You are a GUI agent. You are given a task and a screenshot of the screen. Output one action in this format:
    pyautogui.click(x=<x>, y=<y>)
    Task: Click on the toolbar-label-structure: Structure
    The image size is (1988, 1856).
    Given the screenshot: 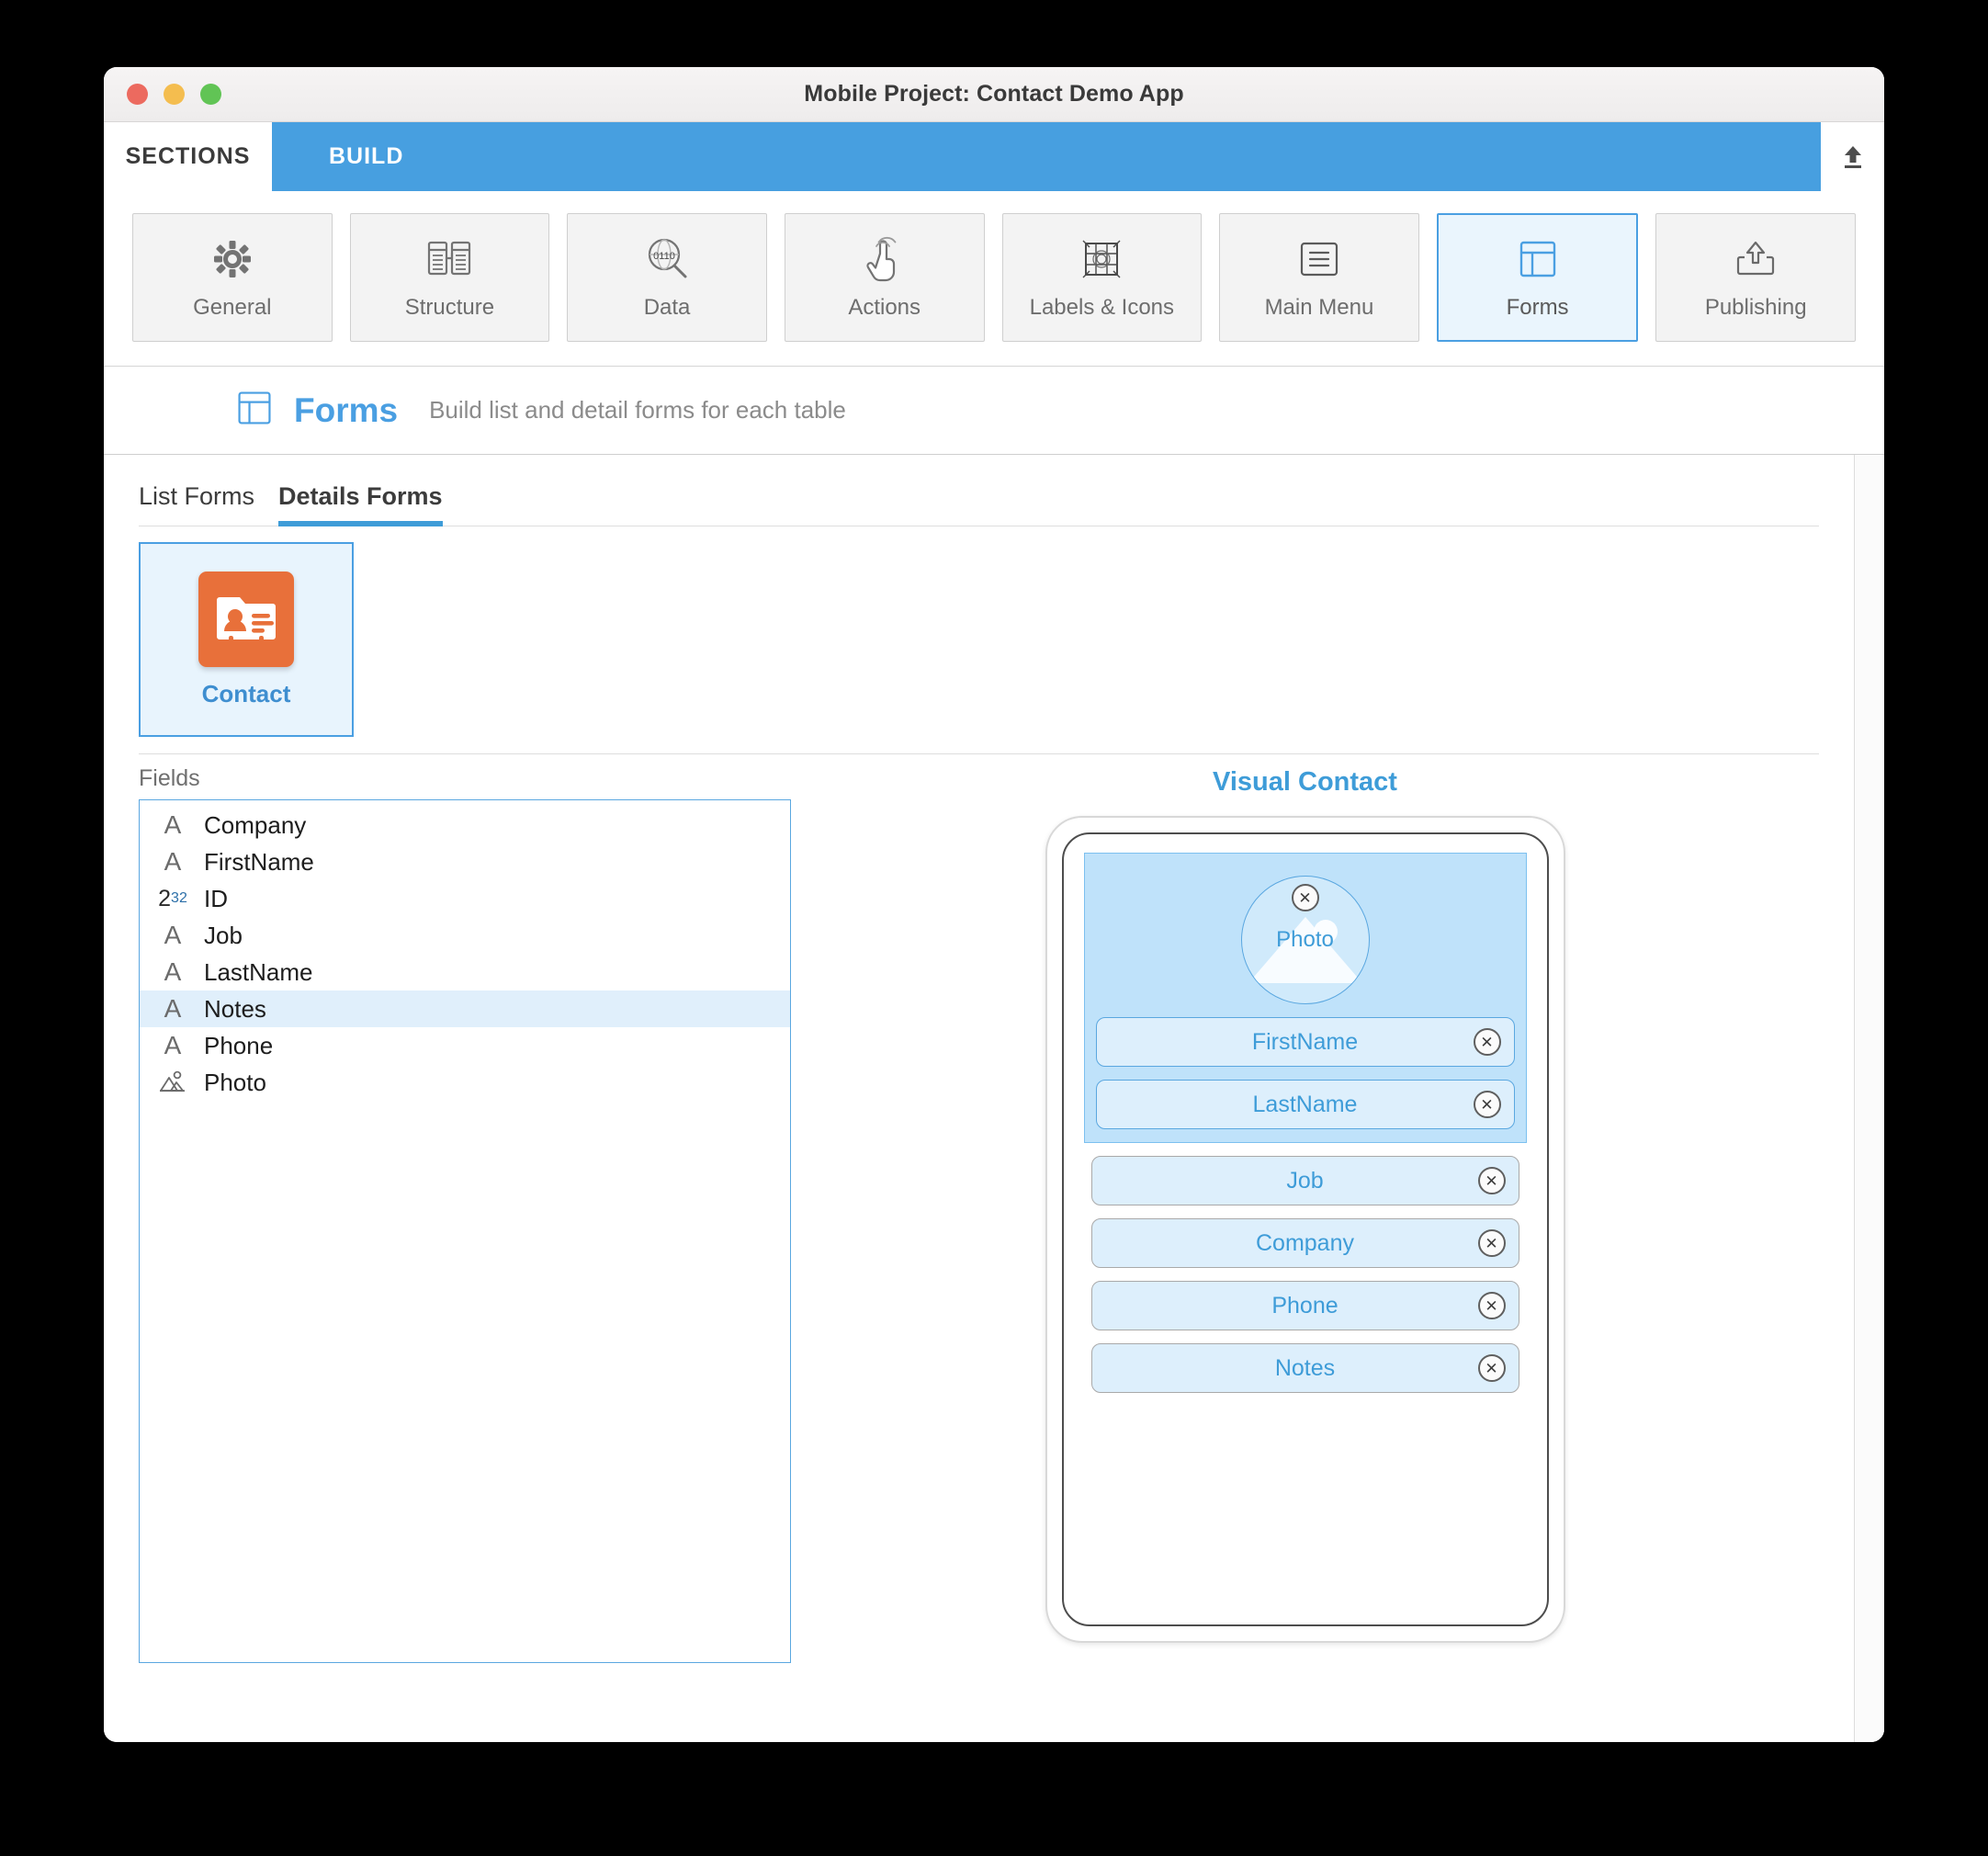 What is the action you would take?
    pyautogui.click(x=449, y=308)
    